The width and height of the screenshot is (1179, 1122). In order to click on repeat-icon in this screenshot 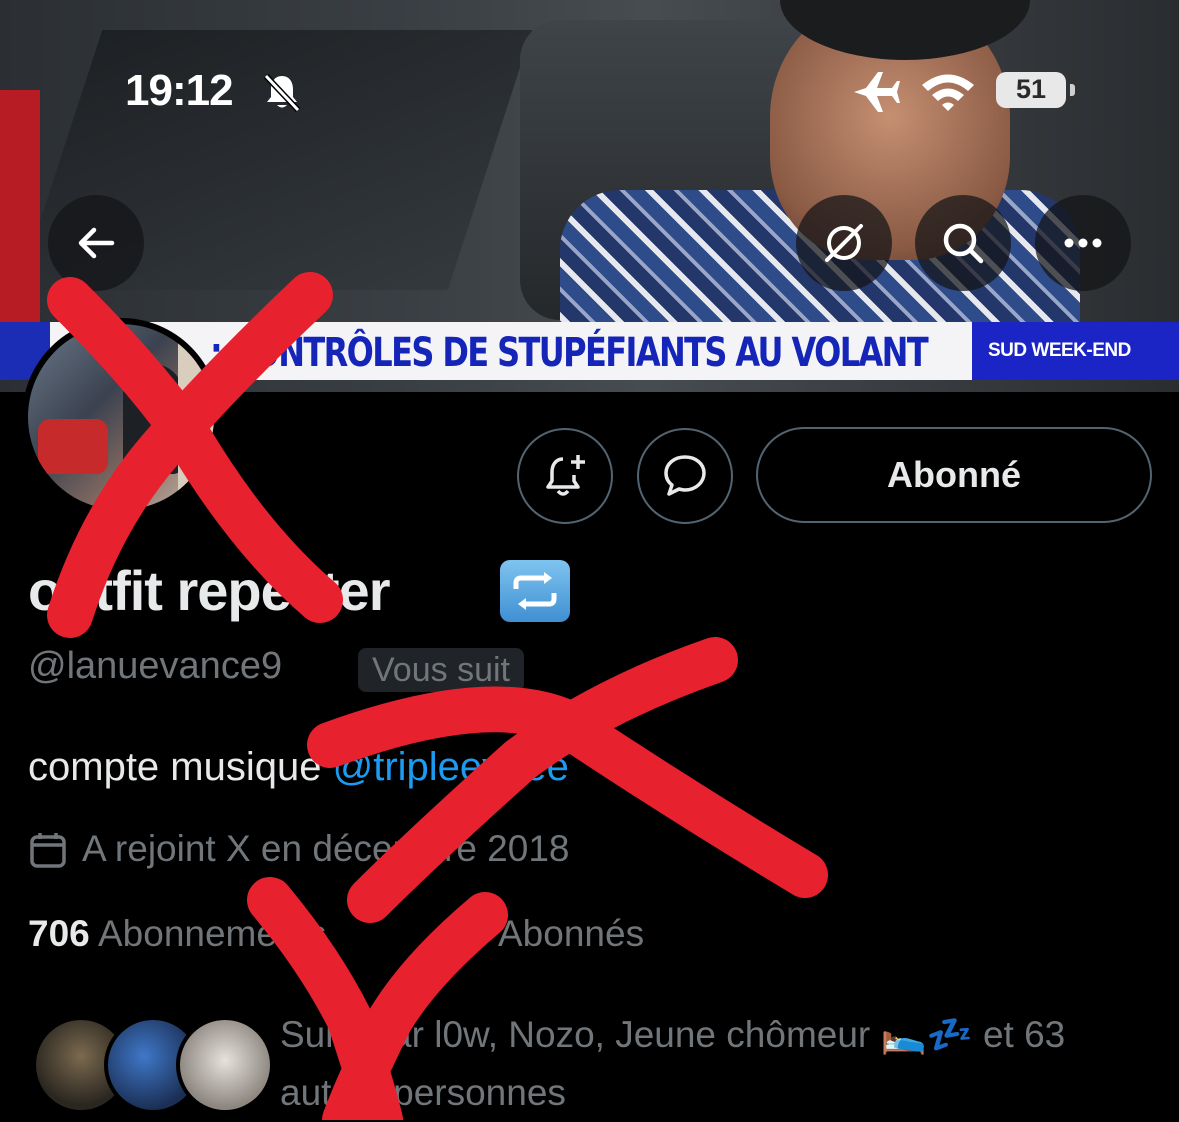, I will do `click(535, 591)`.